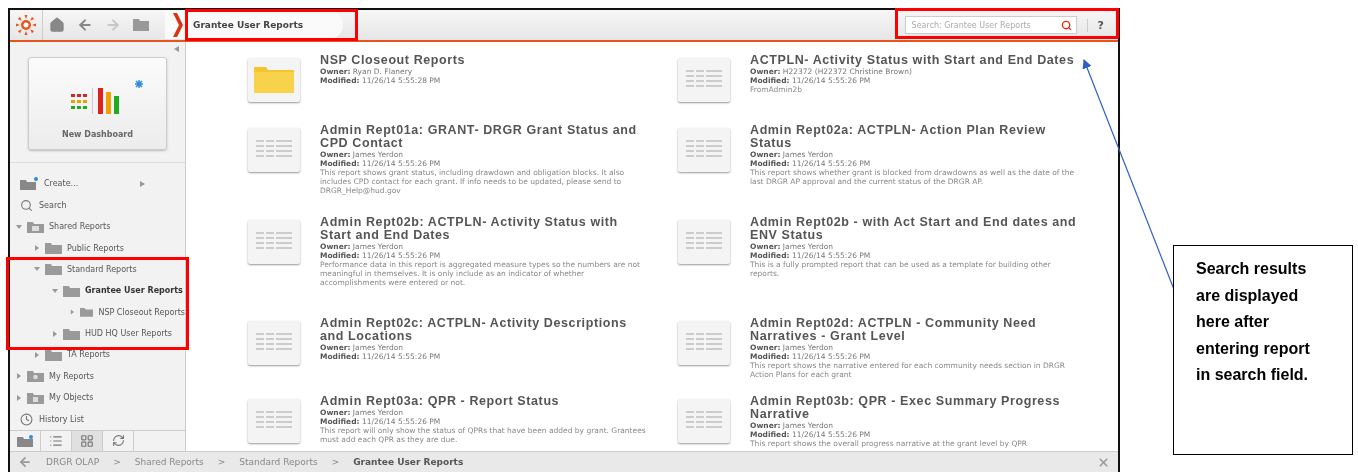 This screenshot has width=1358, height=472. What do you see at coordinates (97, 397) in the screenshot?
I see `tree-item: My Objects` at bounding box center [97, 397].